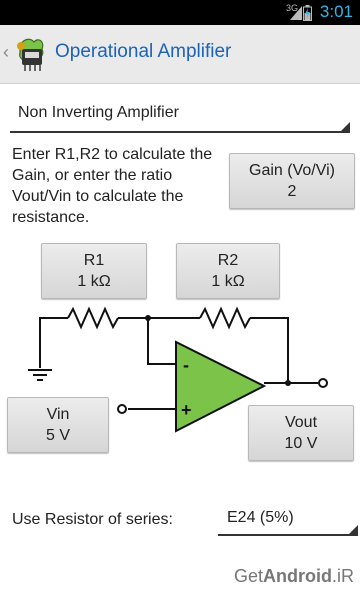  Describe the element at coordinates (297, 576) in the screenshot. I see `watermark-brand: Android` at that location.